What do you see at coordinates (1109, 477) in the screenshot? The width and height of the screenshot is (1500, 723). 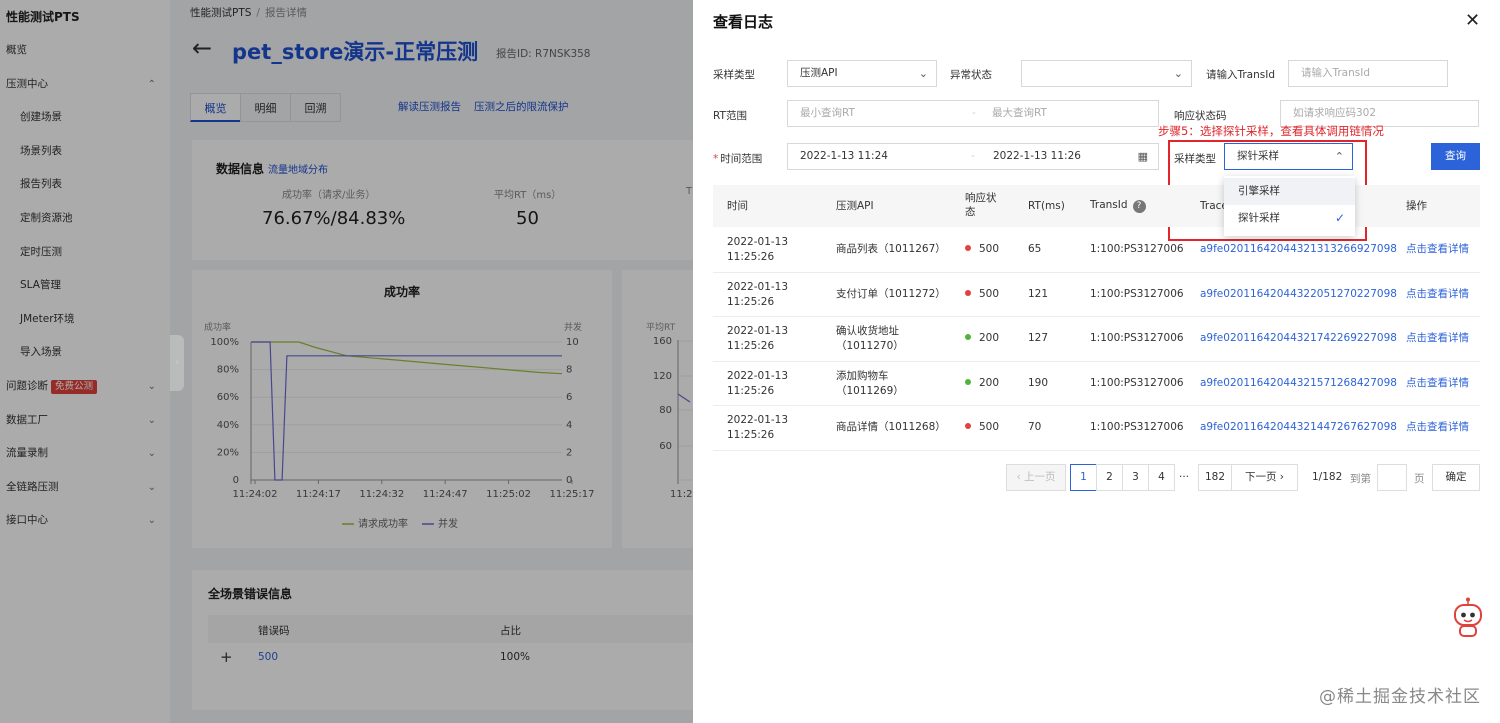 I see `page-button: 2` at bounding box center [1109, 477].